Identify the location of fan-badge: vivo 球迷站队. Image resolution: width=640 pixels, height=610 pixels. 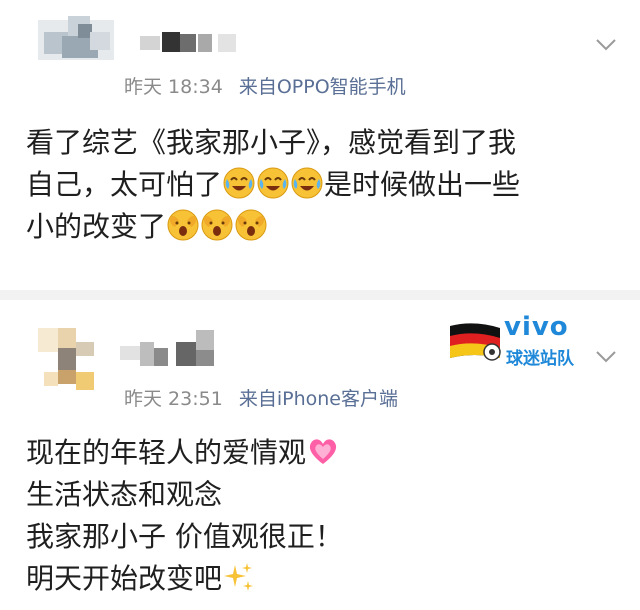
(518, 340).